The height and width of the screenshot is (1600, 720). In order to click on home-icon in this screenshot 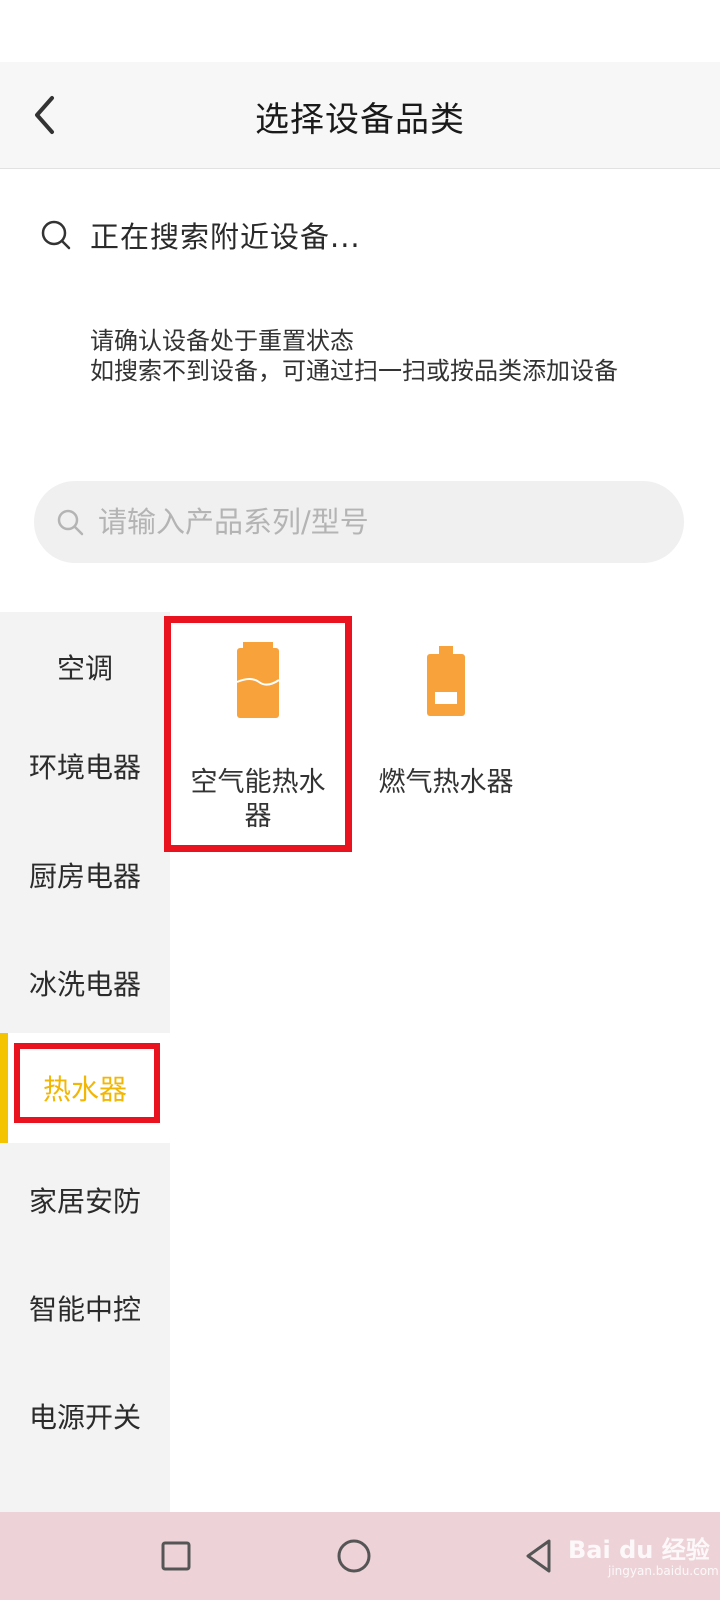, I will do `click(354, 1556)`.